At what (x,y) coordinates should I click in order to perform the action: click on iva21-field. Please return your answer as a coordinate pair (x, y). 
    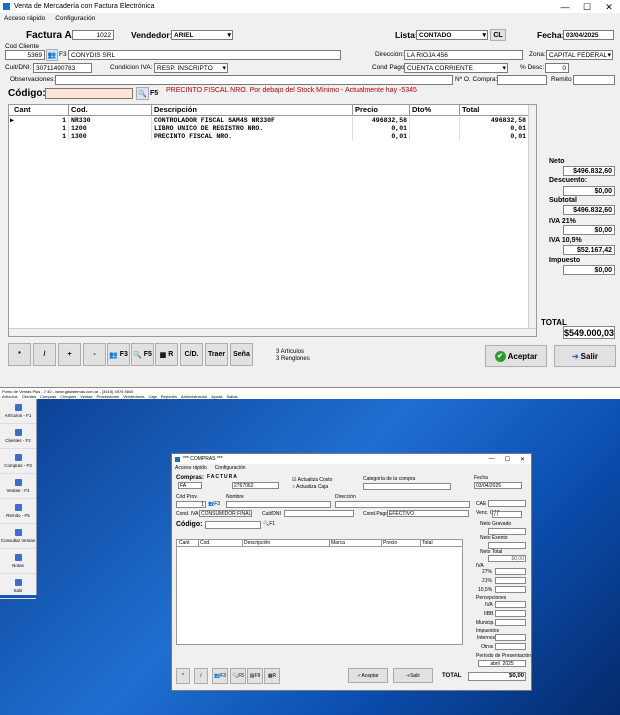
    Looking at the image, I should click on (510, 580).